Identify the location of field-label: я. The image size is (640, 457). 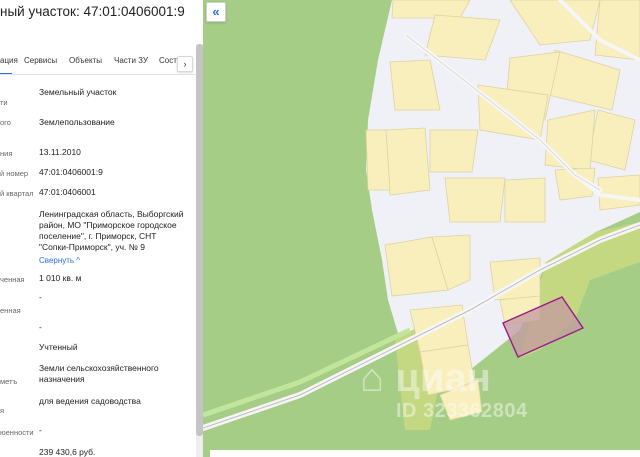
(2, 410).